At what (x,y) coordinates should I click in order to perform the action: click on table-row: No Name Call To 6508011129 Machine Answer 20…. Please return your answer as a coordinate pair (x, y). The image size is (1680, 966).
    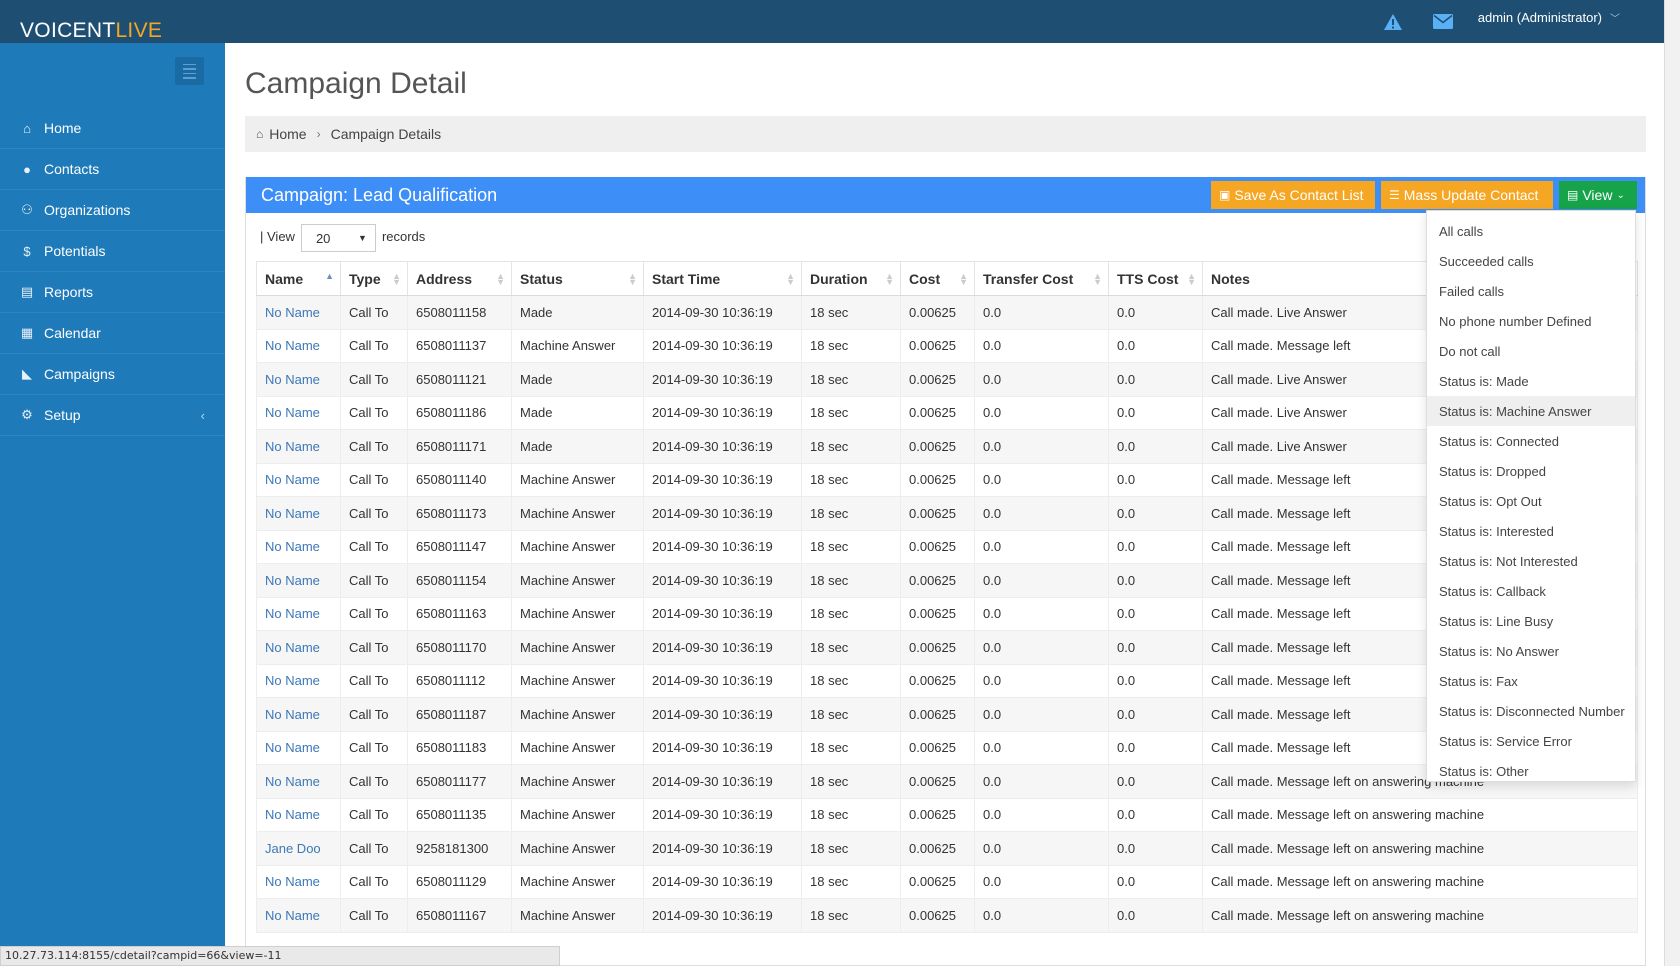
    Looking at the image, I should click on (947, 881).